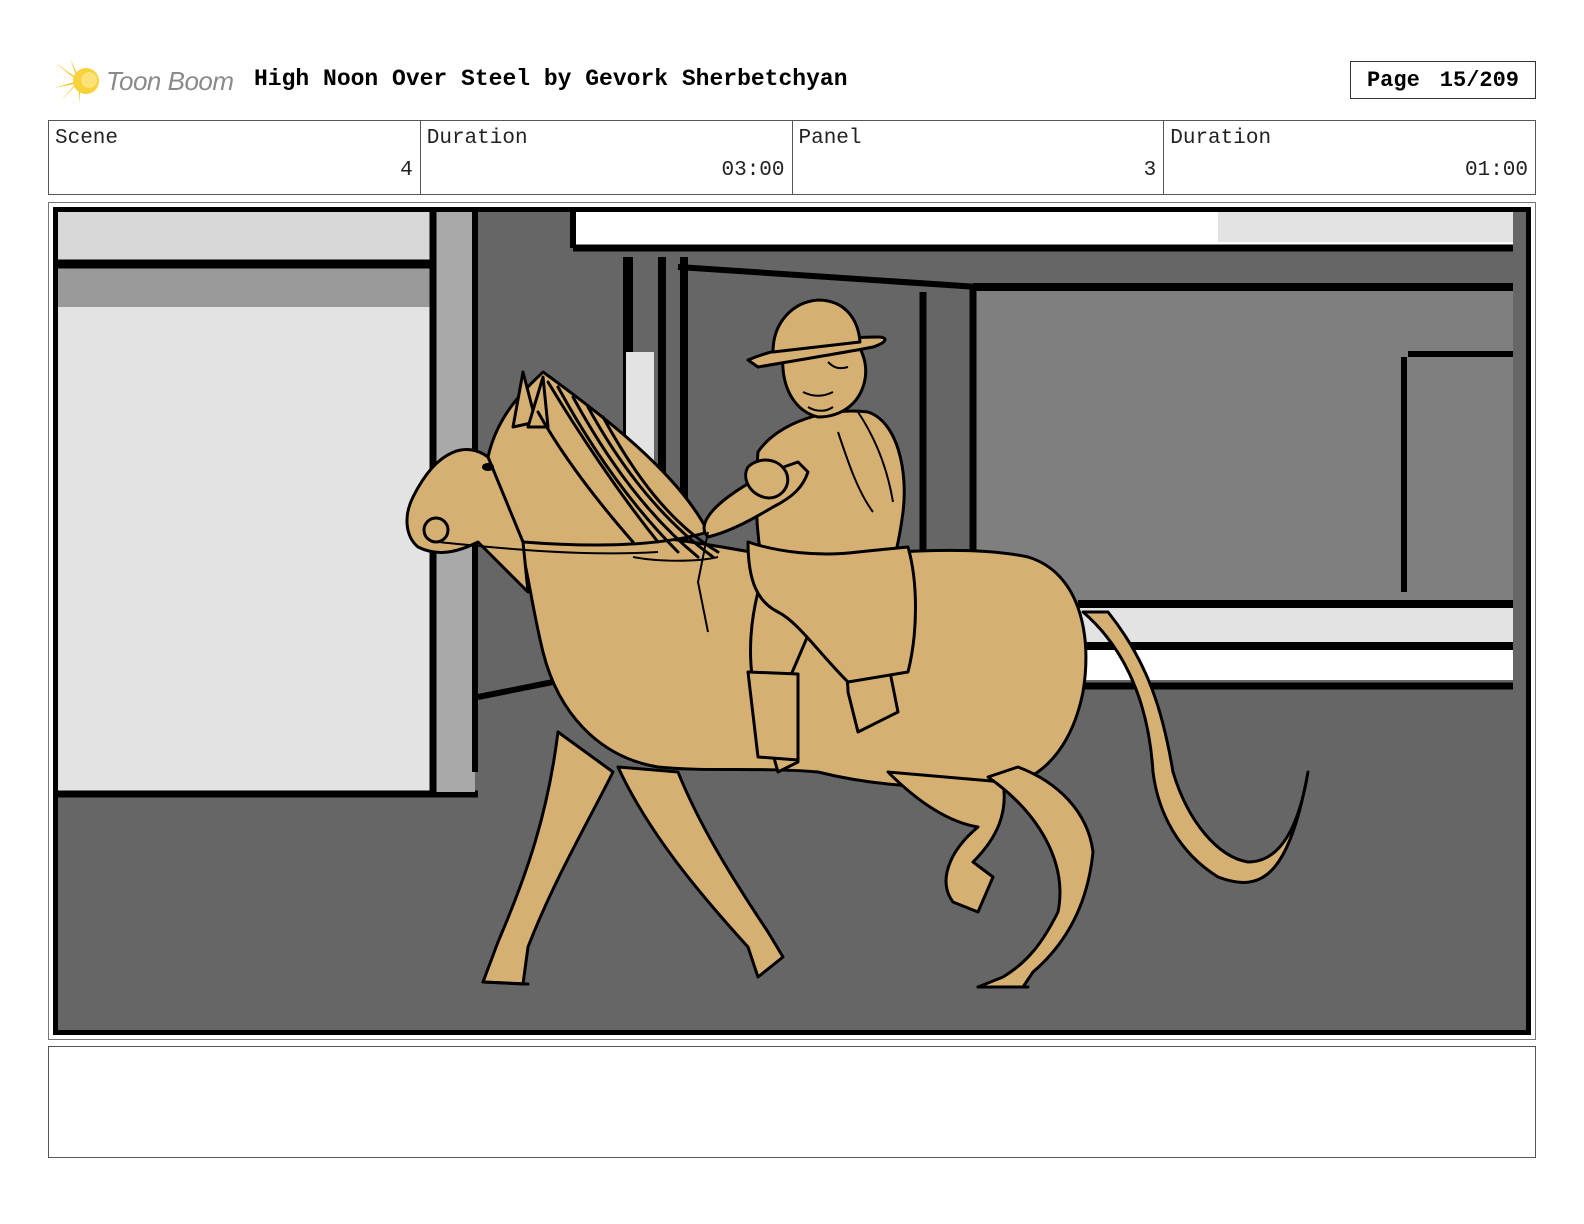 The height and width of the screenshot is (1224, 1584). I want to click on page-number: 15/209, so click(1479, 80).